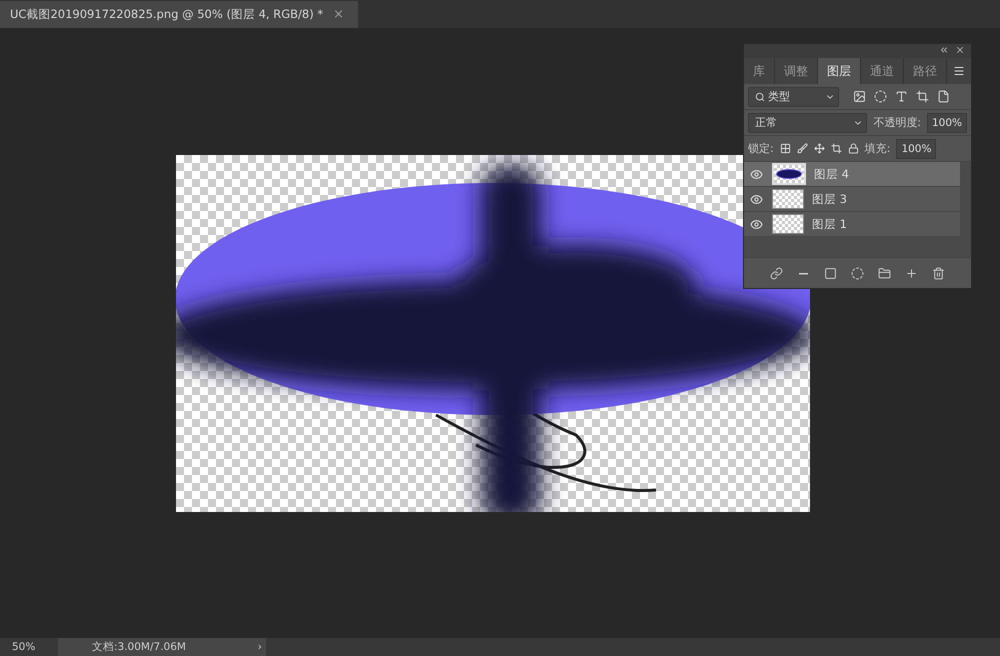  What do you see at coordinates (831, 174) in the screenshot?
I see `layer-name: 图层 4` at bounding box center [831, 174].